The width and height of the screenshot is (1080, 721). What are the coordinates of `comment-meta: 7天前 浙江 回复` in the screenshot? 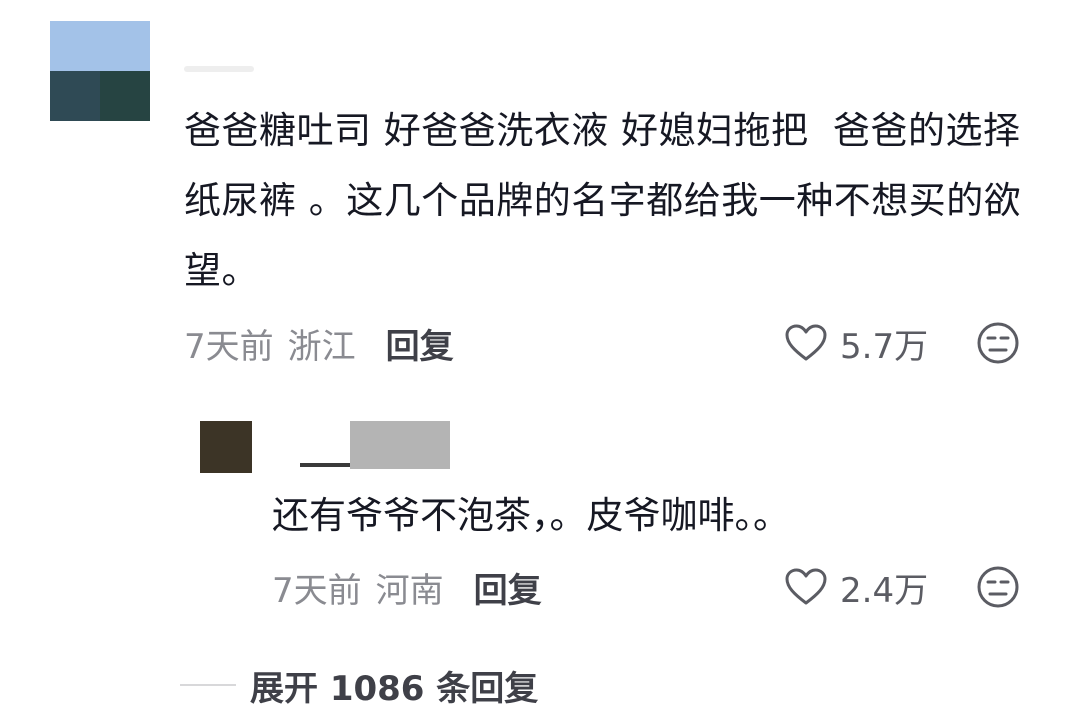 It's located at (319, 343).